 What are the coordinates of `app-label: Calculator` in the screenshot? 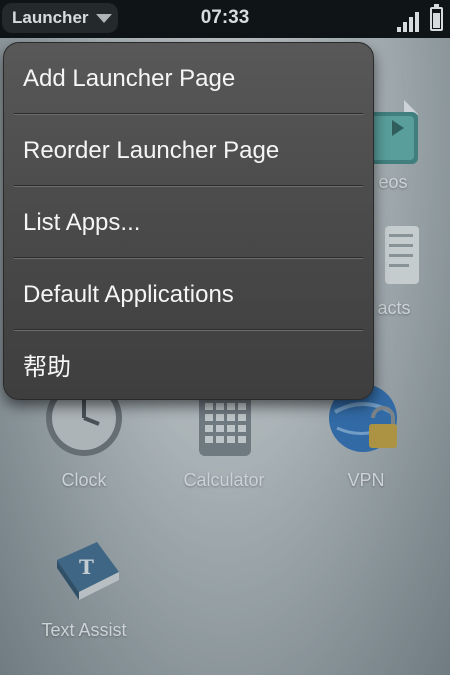 It's located at (224, 480).